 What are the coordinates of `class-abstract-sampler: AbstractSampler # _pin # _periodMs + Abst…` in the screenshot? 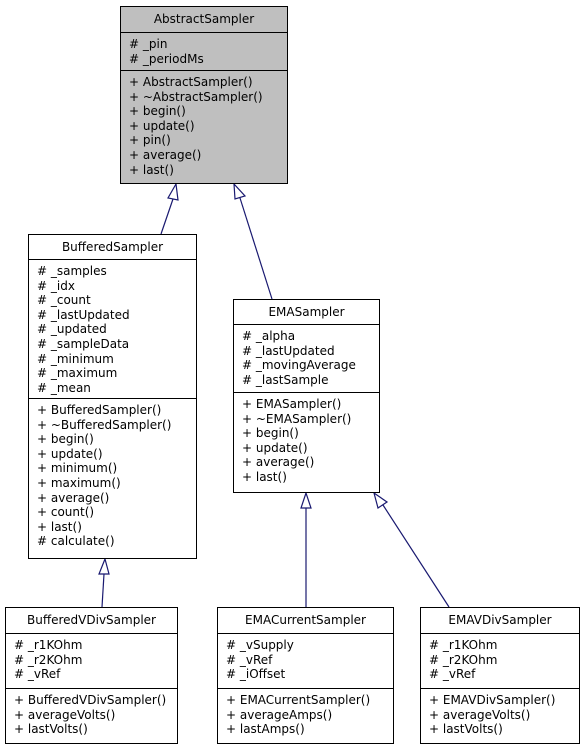 It's located at (204, 95).